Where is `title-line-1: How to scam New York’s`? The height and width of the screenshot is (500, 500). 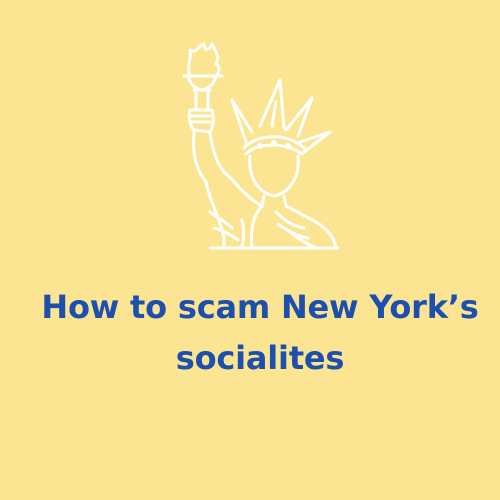 title-line-1: How to scam New York’s is located at coordinates (260, 307).